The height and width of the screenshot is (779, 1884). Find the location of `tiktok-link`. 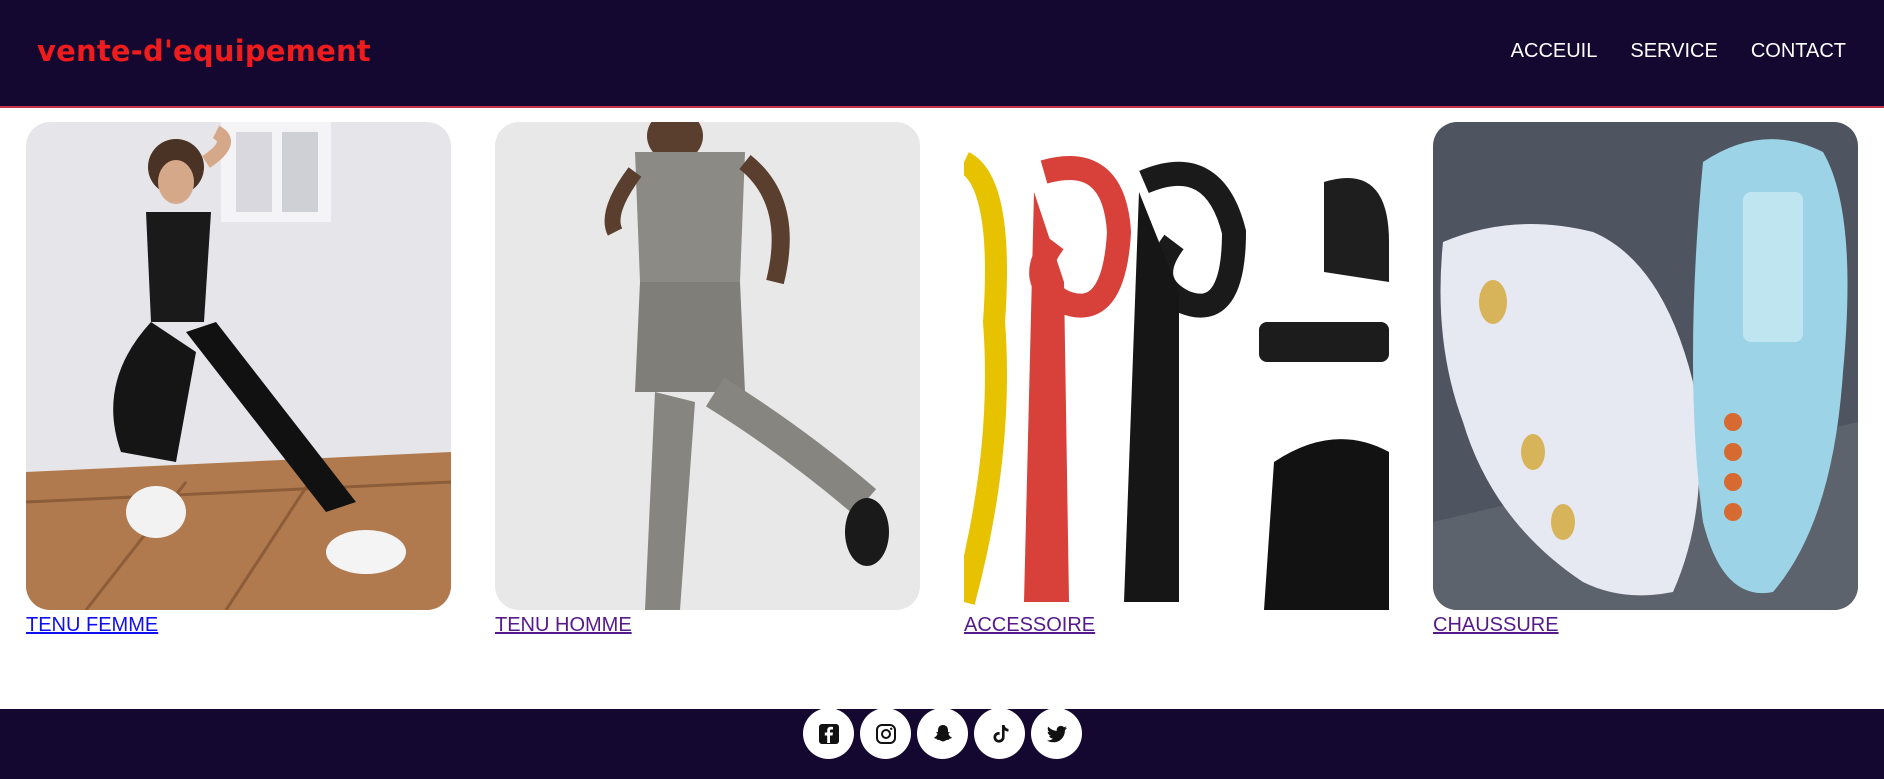

tiktok-link is located at coordinates (999, 733).